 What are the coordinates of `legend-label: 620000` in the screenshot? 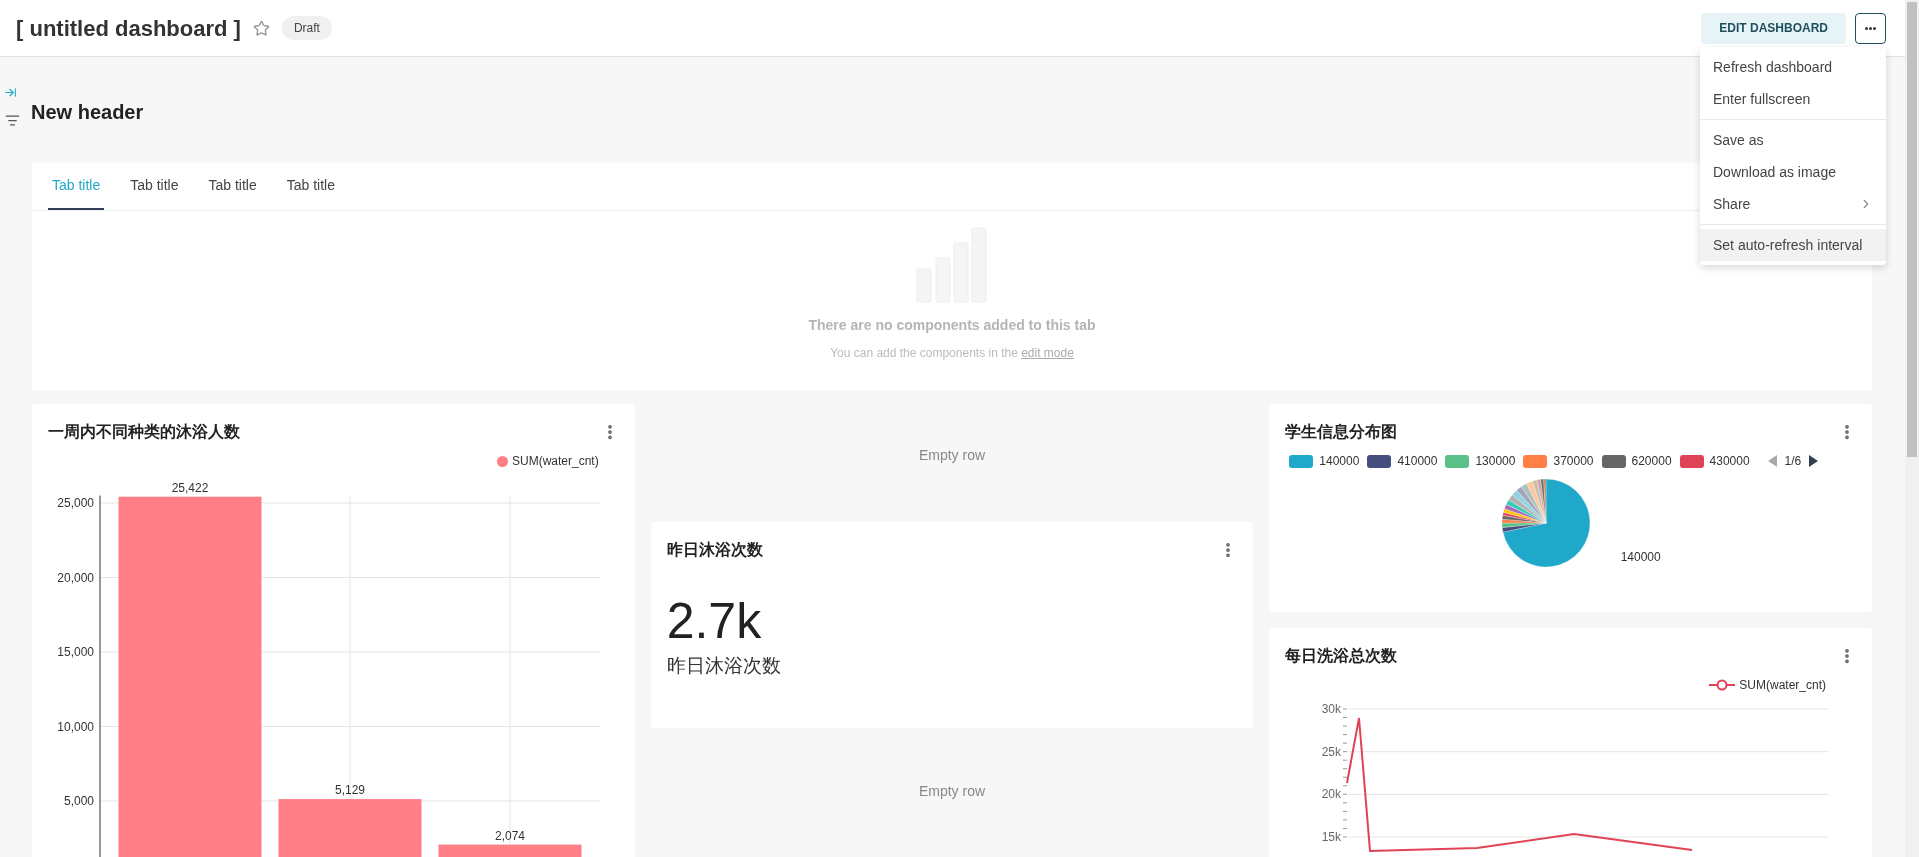 It's located at (1651, 461).